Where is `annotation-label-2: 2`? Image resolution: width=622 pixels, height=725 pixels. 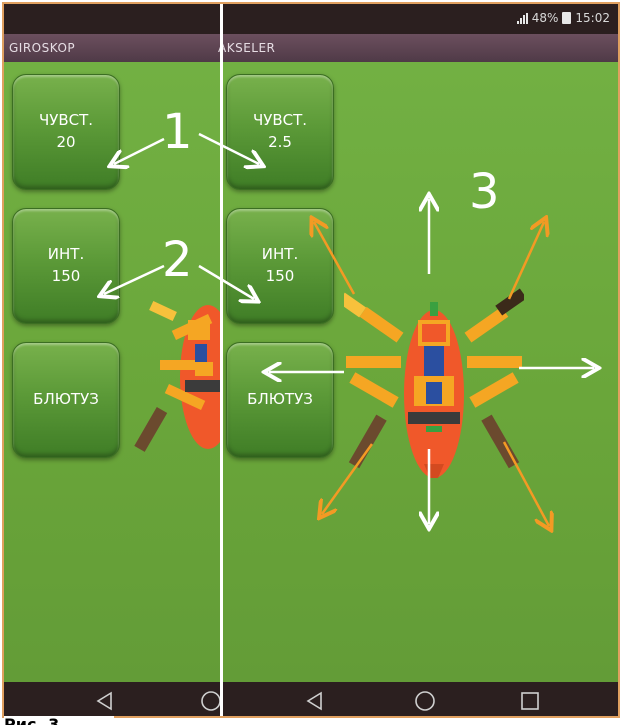 annotation-label-2: 2 is located at coordinates (177, 260).